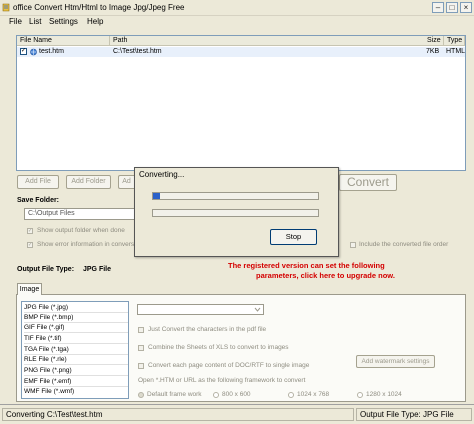 The height and width of the screenshot is (424, 474). Describe the element at coordinates (353, 245) in the screenshot. I see `include-converted-order-checkbox` at that location.